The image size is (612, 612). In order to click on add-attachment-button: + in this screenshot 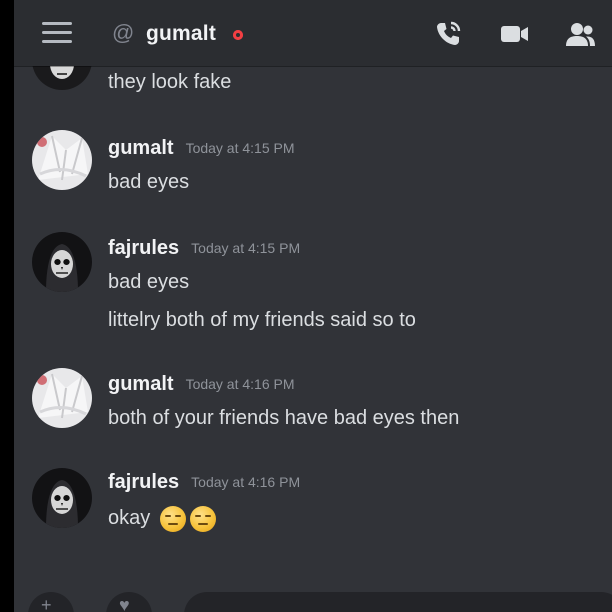, I will do `click(51, 602)`.